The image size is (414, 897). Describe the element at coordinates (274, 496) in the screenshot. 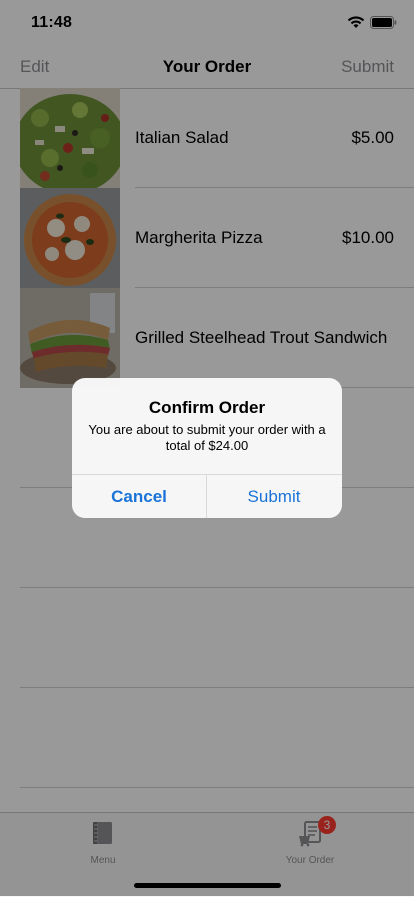

I see `submit-button: Submit` at that location.